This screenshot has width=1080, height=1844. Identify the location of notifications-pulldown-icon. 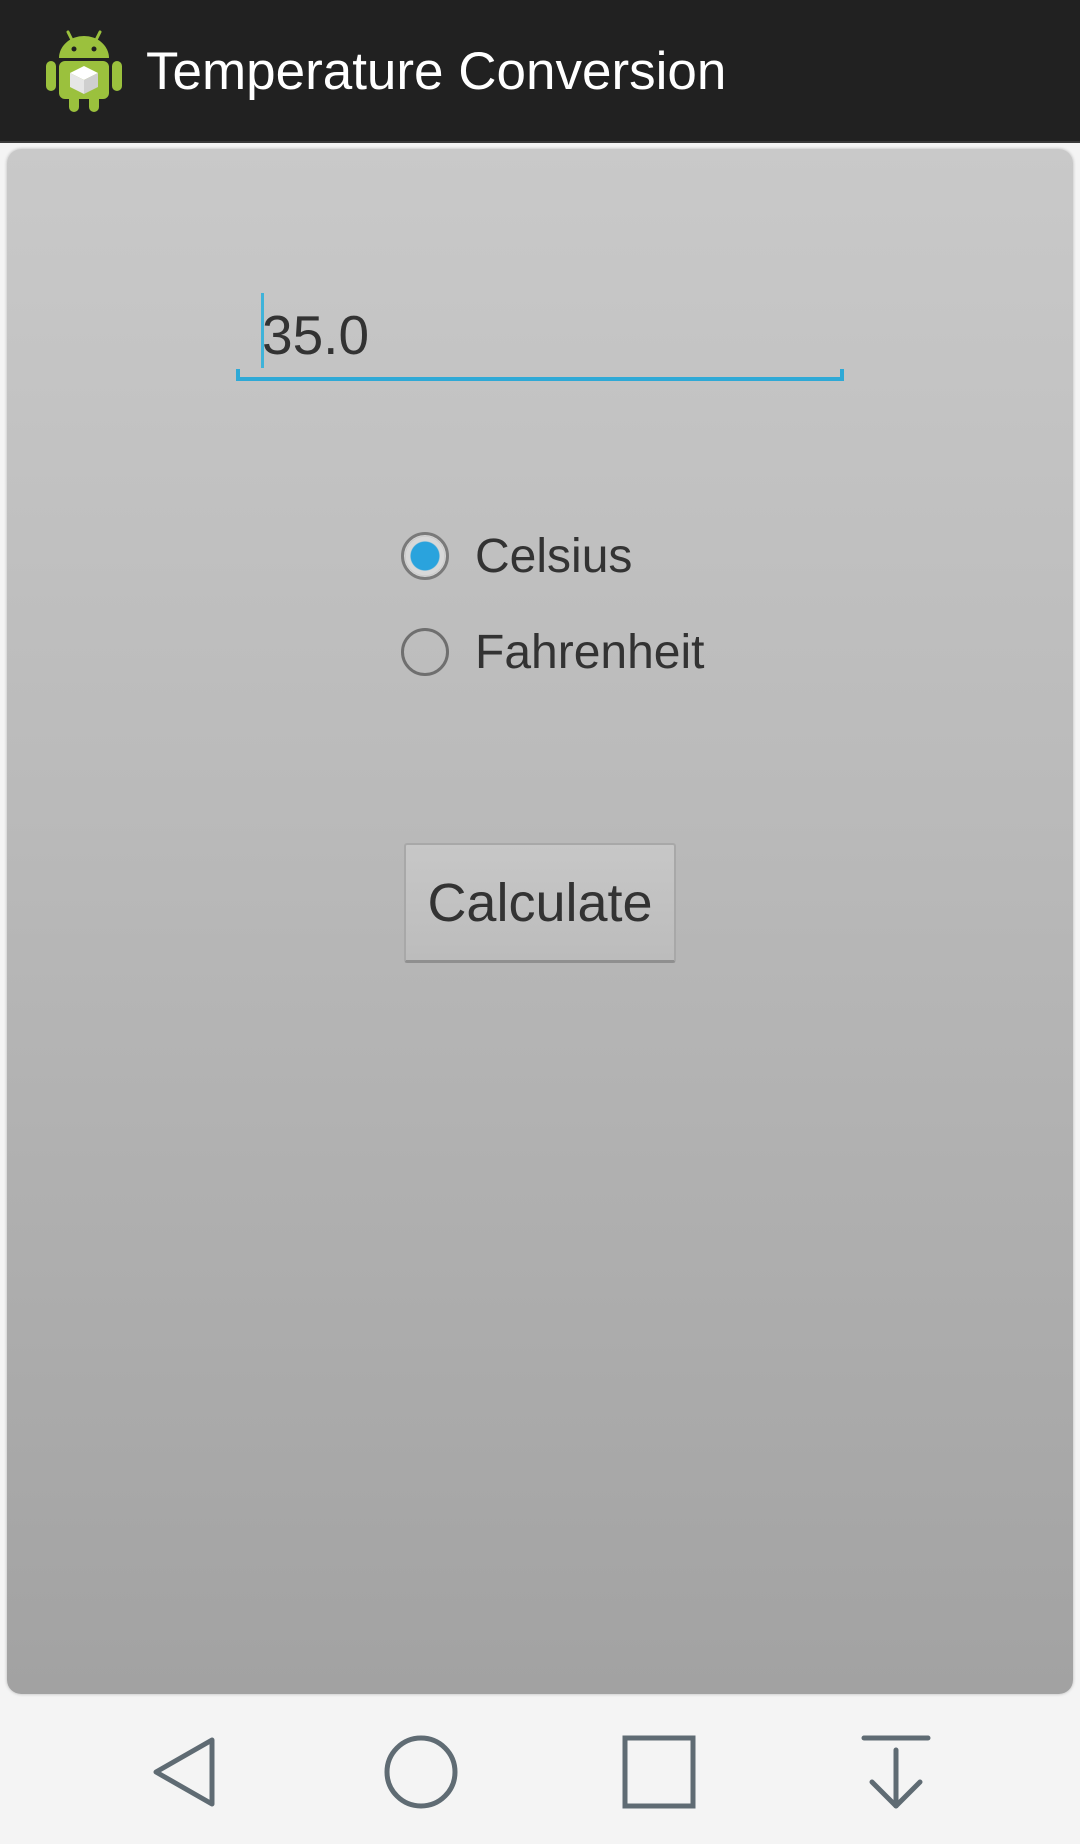
(896, 1772).